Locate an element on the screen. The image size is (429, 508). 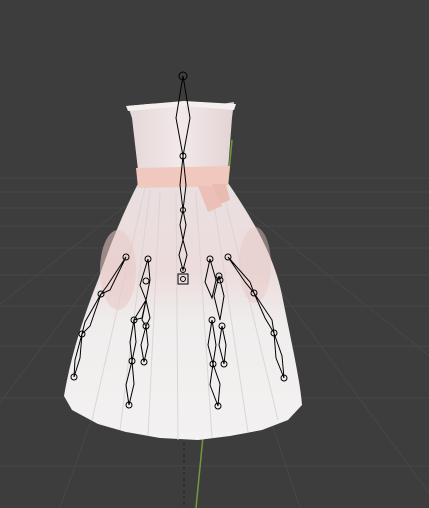
dress-bodice is located at coordinates (181, 136).